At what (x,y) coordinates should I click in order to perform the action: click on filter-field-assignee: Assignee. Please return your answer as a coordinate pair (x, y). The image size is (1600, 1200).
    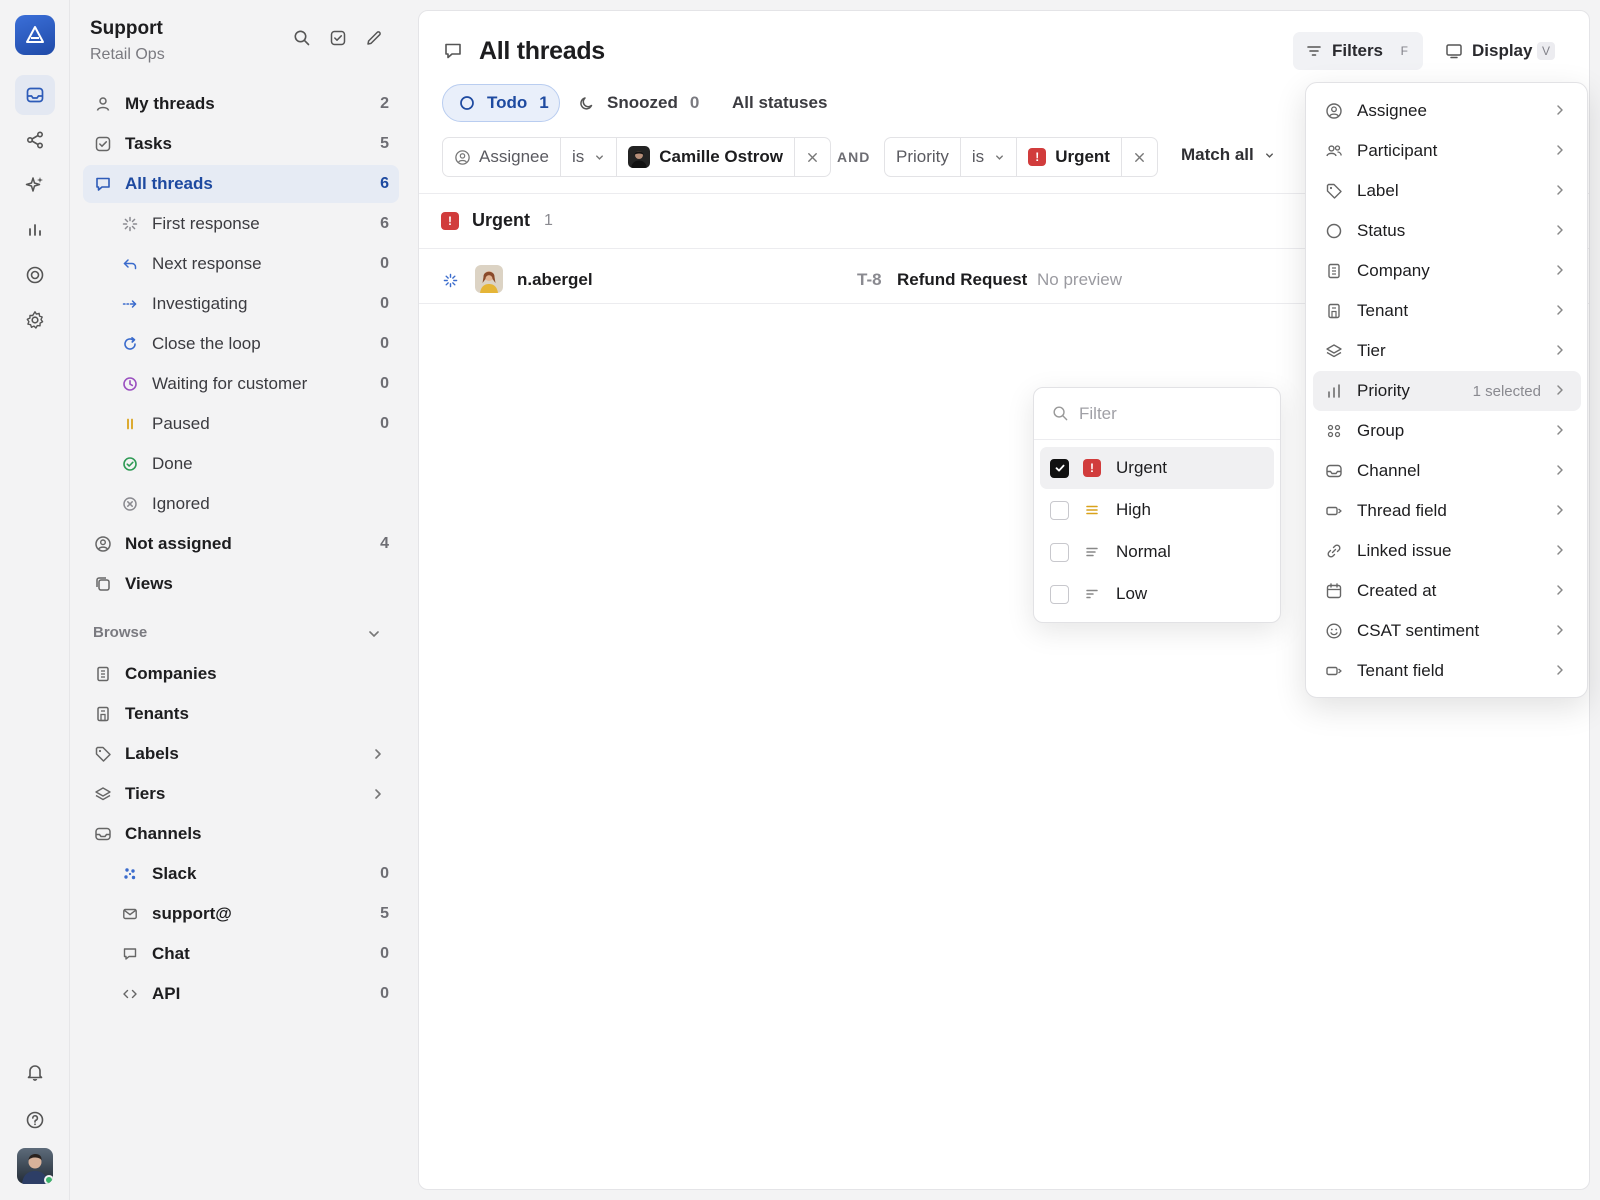
    Looking at the image, I should click on (502, 157).